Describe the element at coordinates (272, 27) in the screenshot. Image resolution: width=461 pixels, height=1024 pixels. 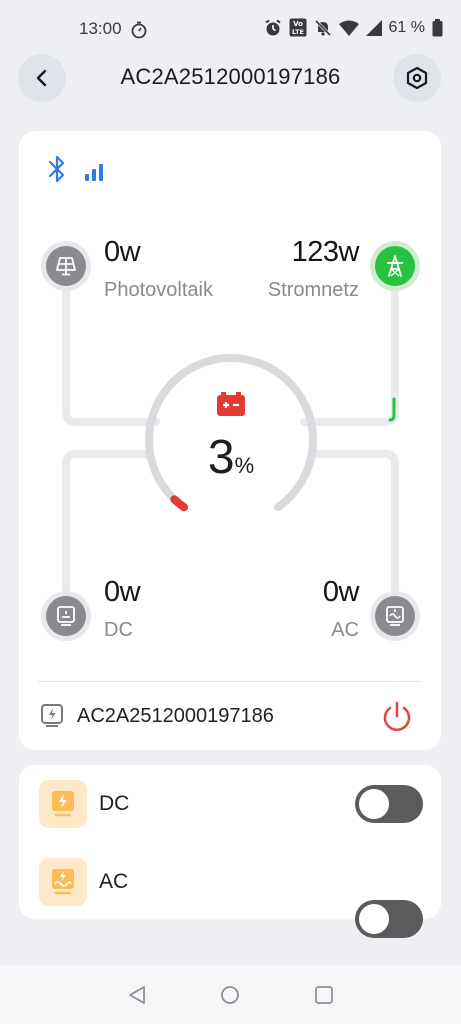
I see `alarm-icon` at that location.